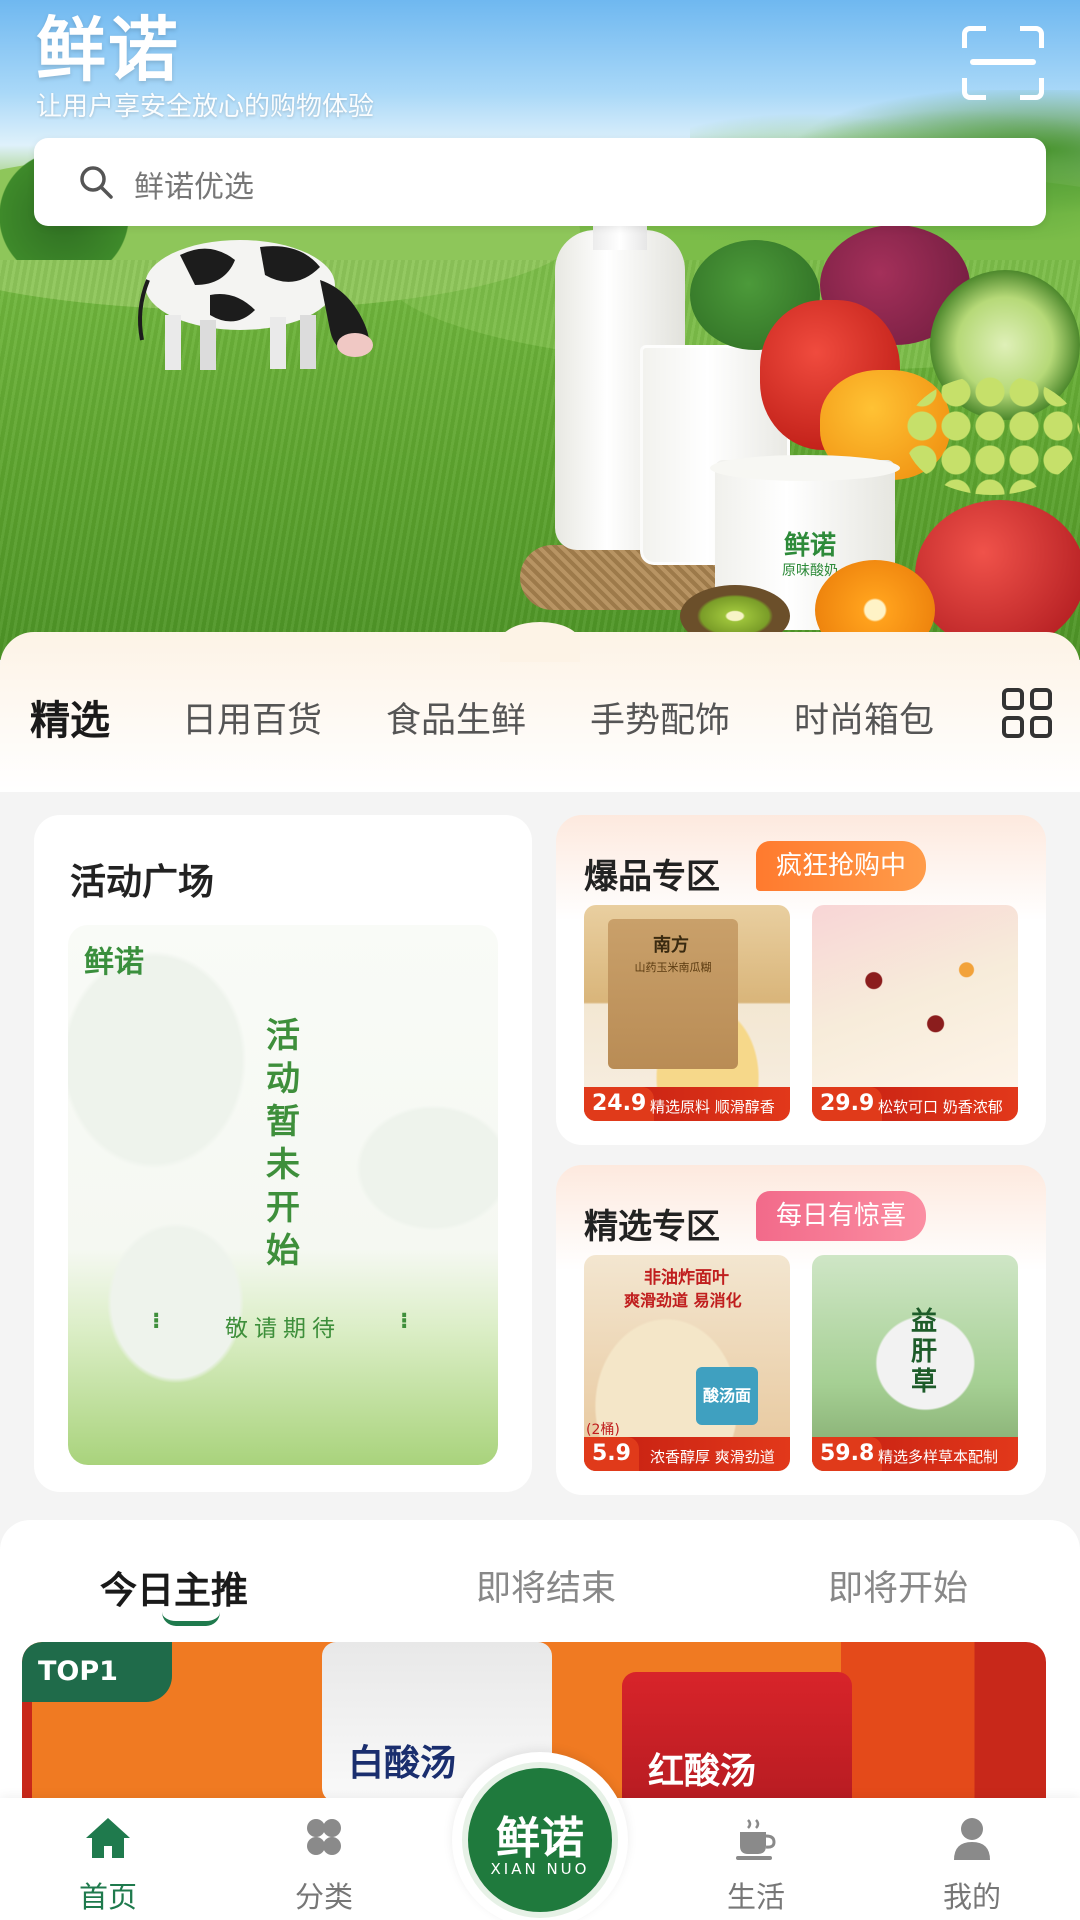 The height and width of the screenshot is (1920, 1080). Describe the element at coordinates (671, 945) in the screenshot. I see `package-brand: 南方` at that location.